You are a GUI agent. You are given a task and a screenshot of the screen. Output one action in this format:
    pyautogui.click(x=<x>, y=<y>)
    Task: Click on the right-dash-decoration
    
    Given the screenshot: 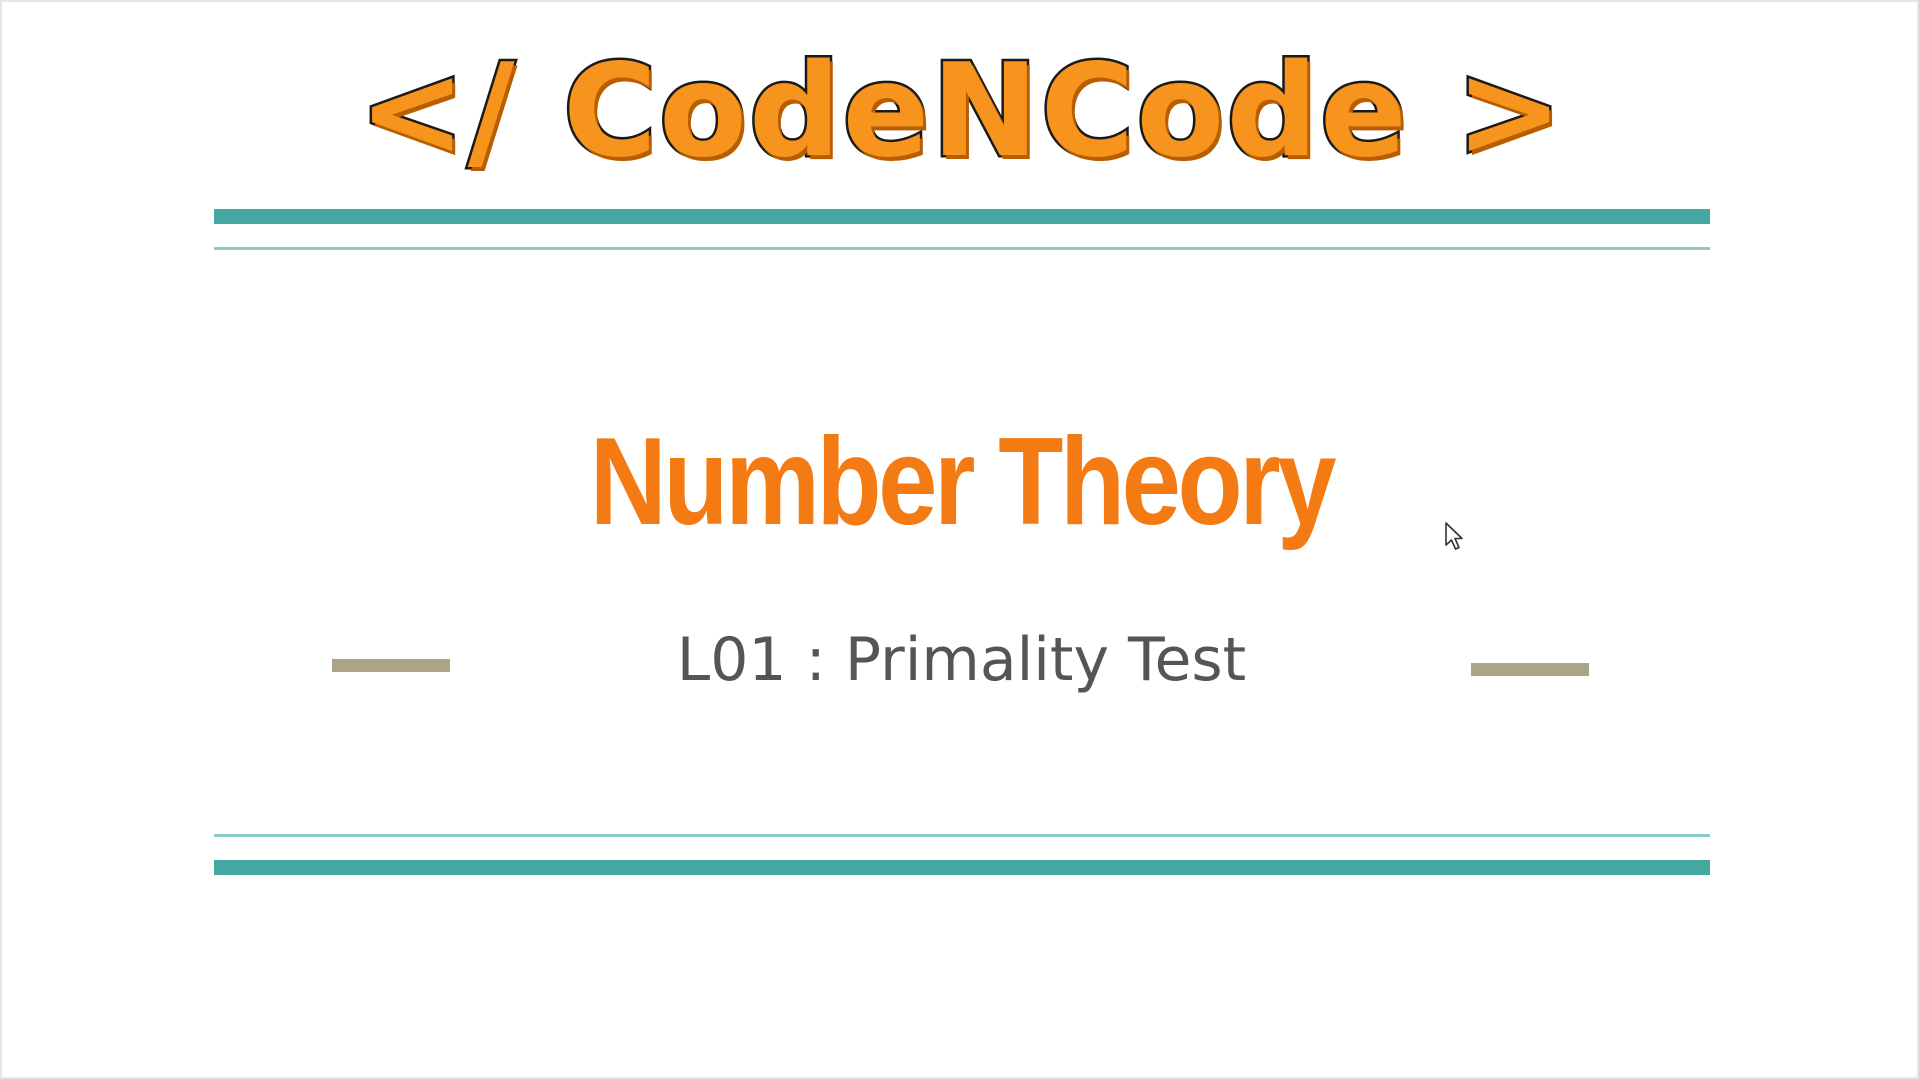 What is the action you would take?
    pyautogui.click(x=1530, y=669)
    